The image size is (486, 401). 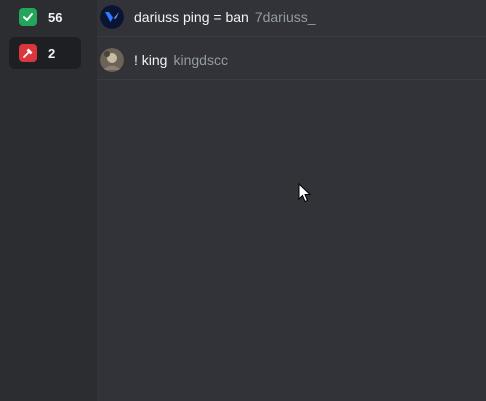 What do you see at coordinates (305, 193) in the screenshot?
I see `mouse-cursor-icon` at bounding box center [305, 193].